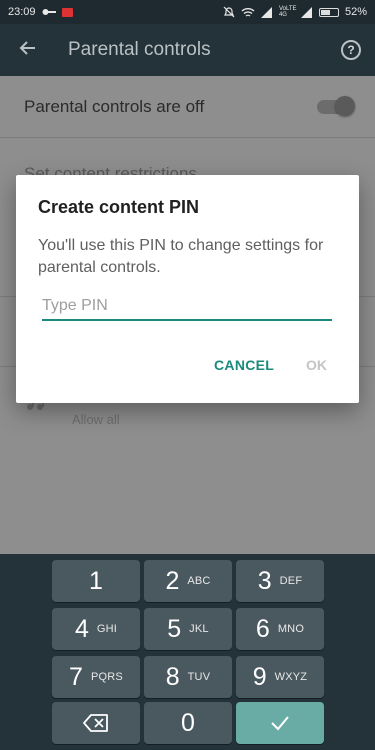 Image resolution: width=375 pixels, height=750 pixels. I want to click on parental-controls-row: Parental controls are off, so click(187, 107).